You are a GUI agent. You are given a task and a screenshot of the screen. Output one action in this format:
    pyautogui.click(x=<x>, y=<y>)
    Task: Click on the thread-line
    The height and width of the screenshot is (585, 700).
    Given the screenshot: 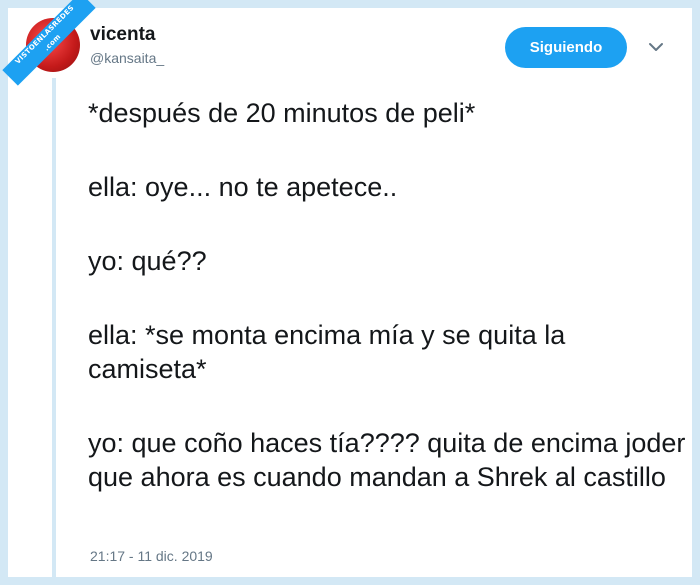 What is the action you would take?
    pyautogui.click(x=54, y=331)
    